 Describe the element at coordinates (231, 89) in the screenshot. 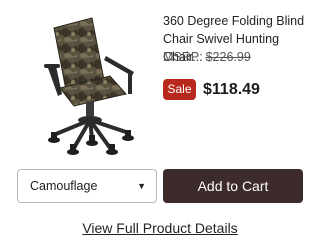

I see `sale-price: $118.49` at that location.